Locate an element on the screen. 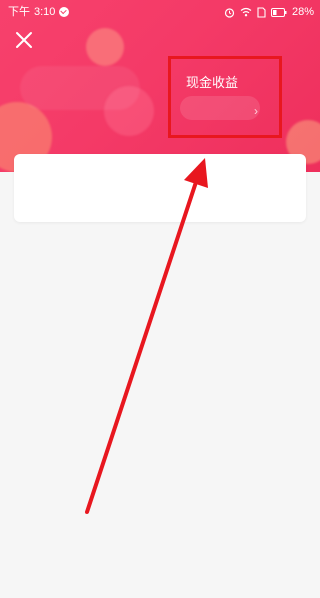 The height and width of the screenshot is (598, 320). status-bar: 下午 3:10 28% is located at coordinates (160, 12).